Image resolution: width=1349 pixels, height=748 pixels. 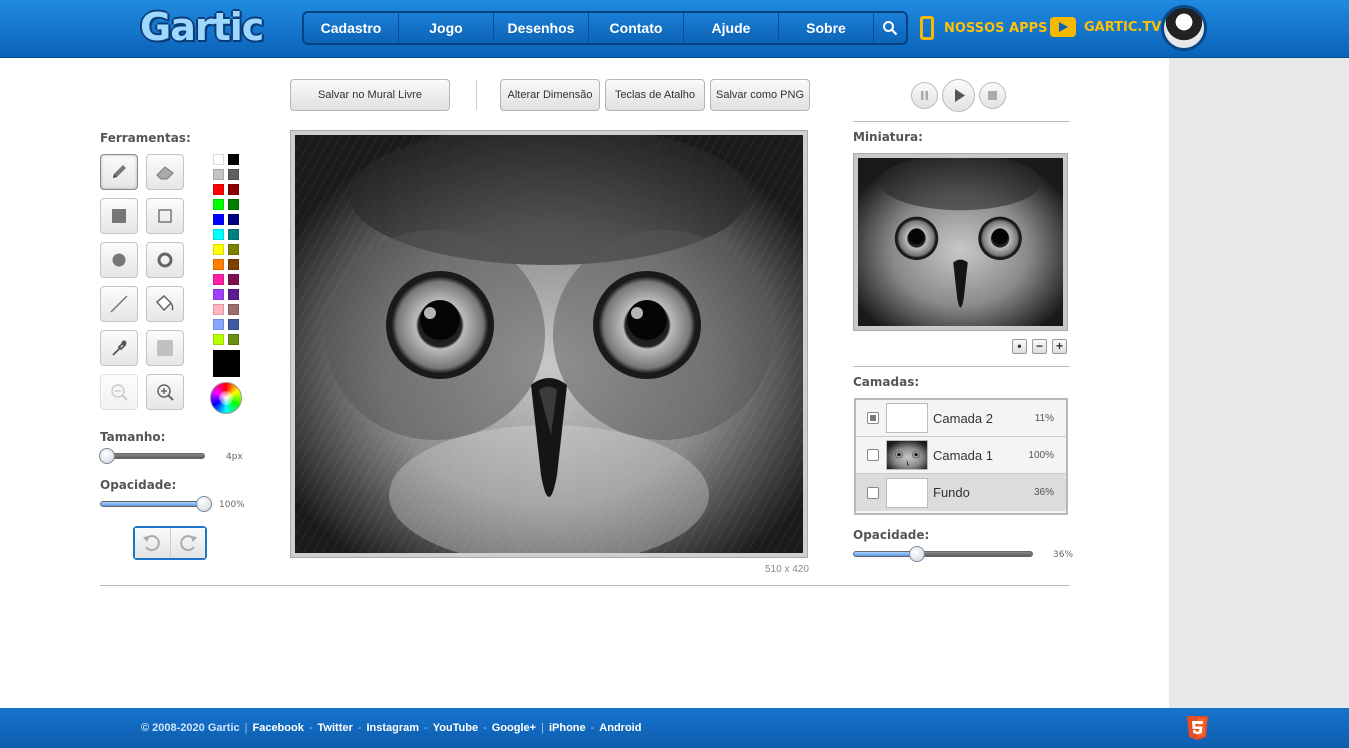 I want to click on nav-cadastro: Cadastro, so click(x=351, y=28).